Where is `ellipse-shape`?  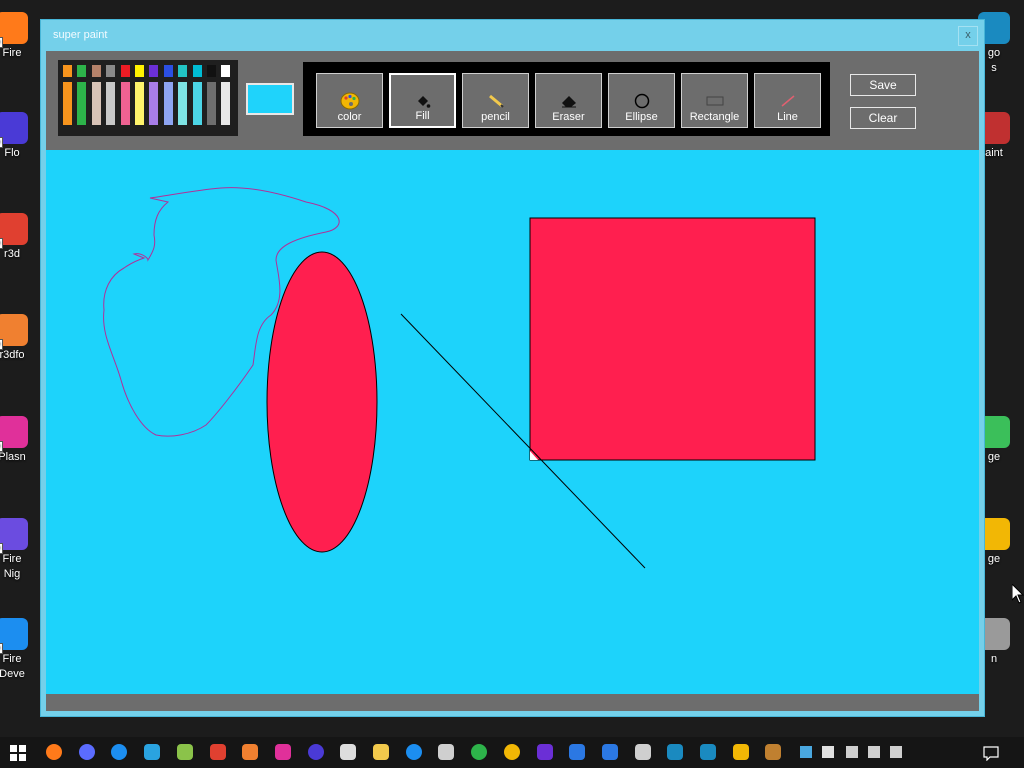
ellipse-shape is located at coordinates (322, 402).